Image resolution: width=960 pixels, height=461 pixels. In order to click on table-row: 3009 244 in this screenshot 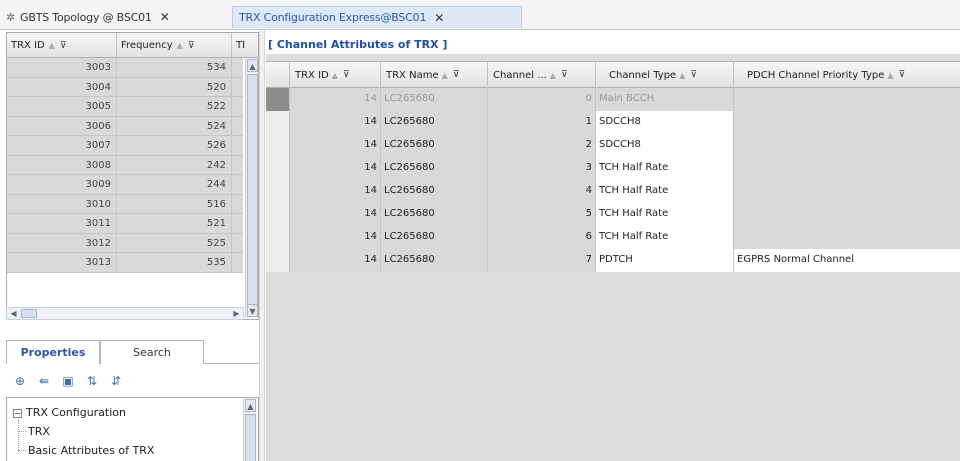, I will do `click(125, 185)`.